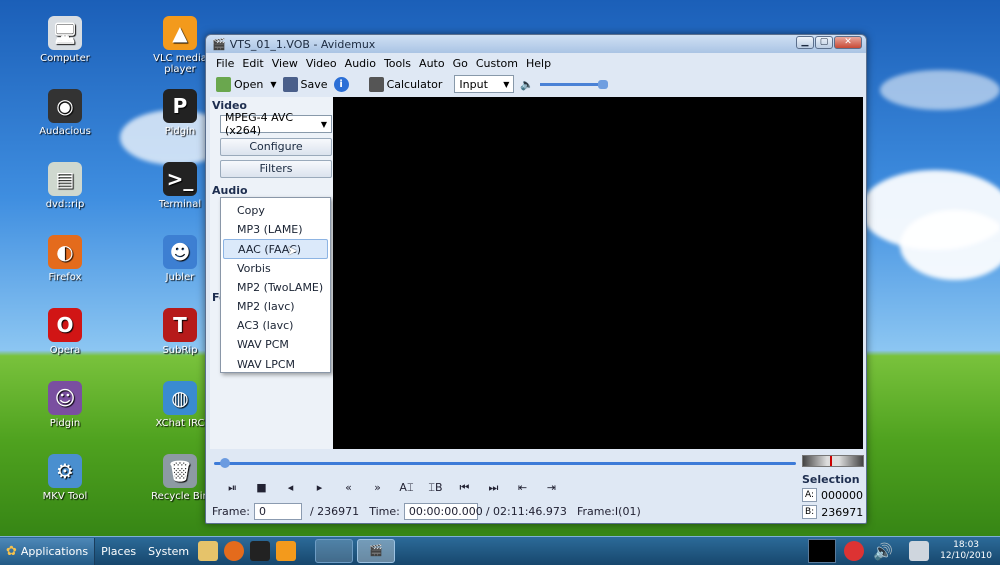 The image size is (1000, 565). Describe the element at coordinates (497, 63) in the screenshot. I see `menu-custom: Custom` at that location.